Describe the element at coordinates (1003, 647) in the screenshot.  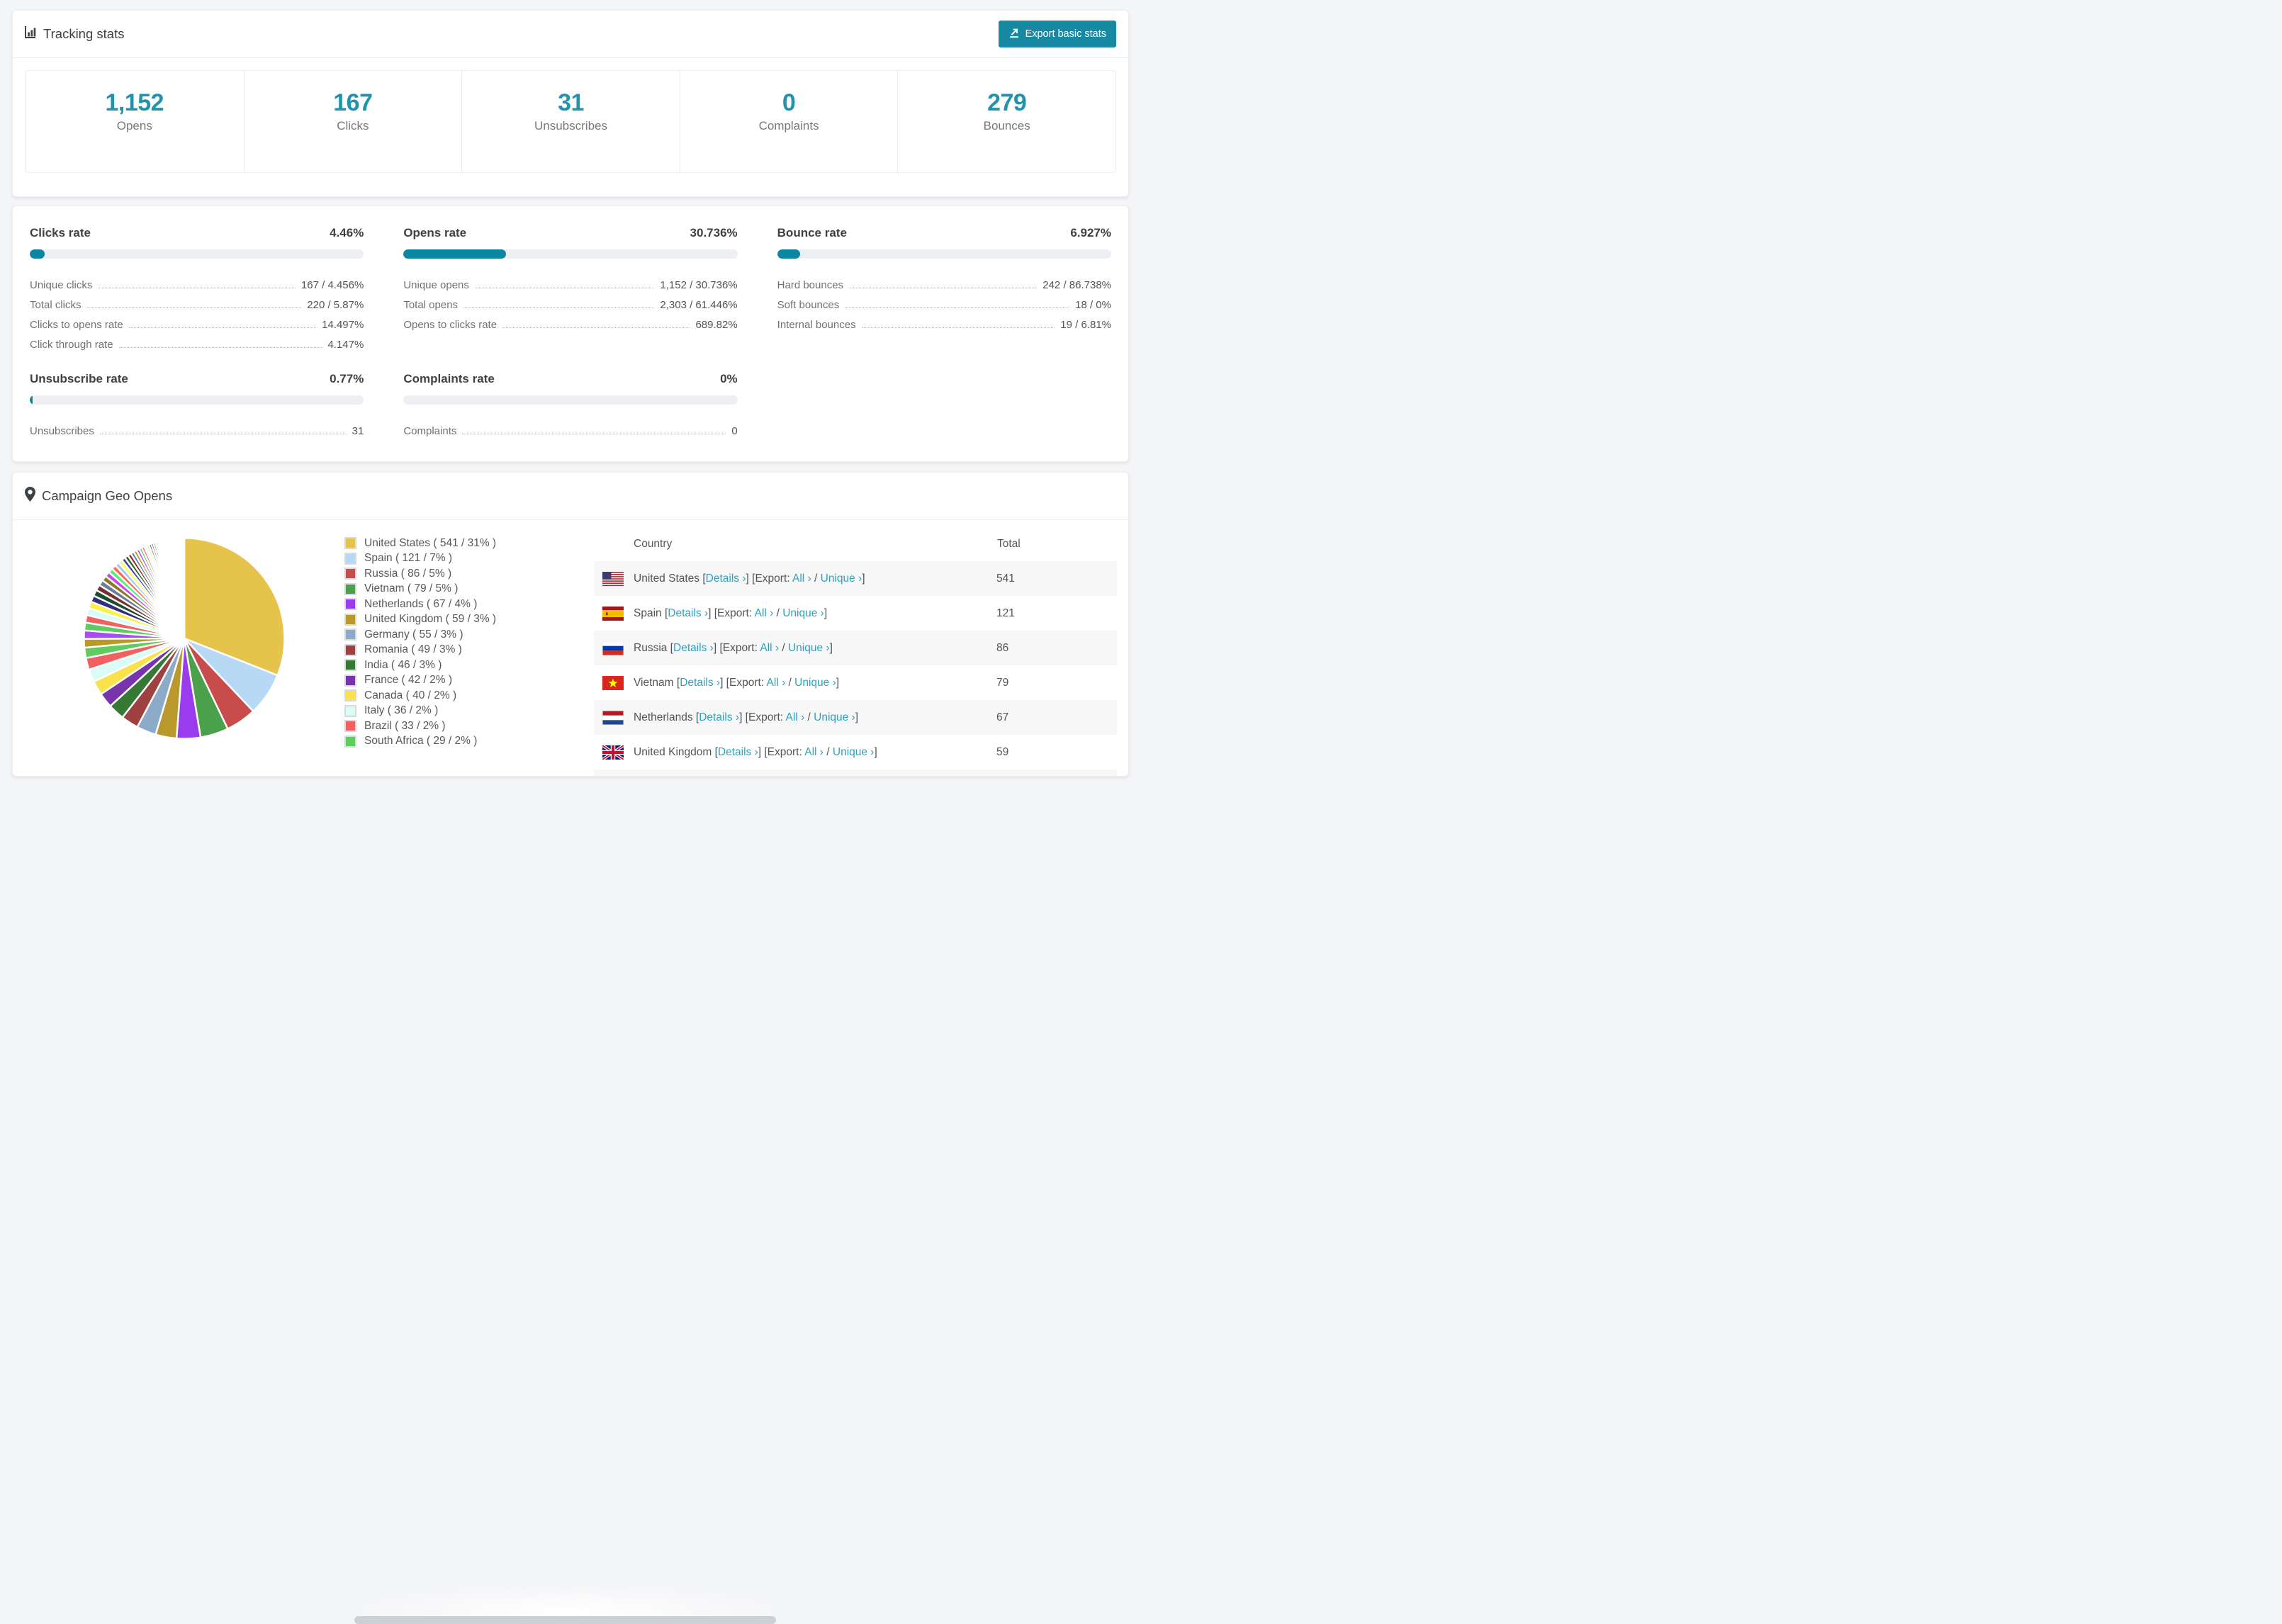
I see `total-cell: 86` at that location.